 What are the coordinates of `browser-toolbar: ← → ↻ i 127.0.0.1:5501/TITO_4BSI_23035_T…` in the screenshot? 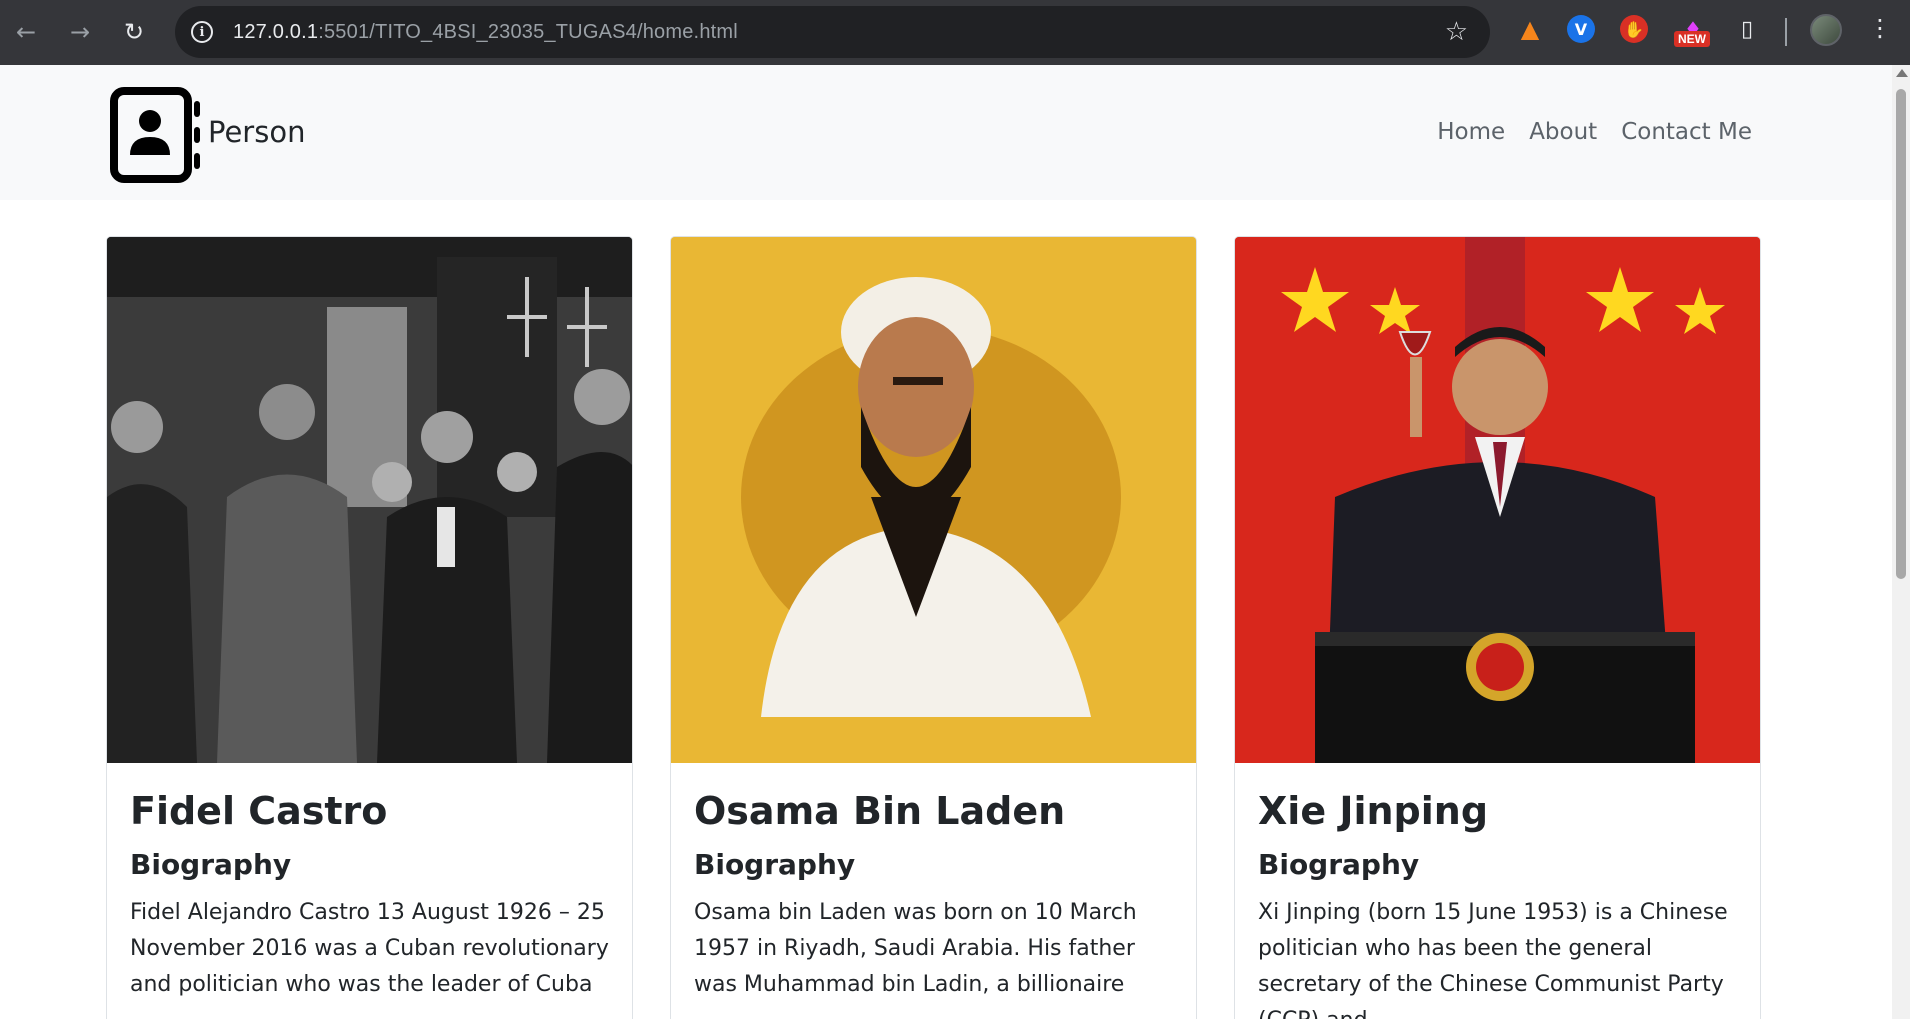 It's located at (955, 32).